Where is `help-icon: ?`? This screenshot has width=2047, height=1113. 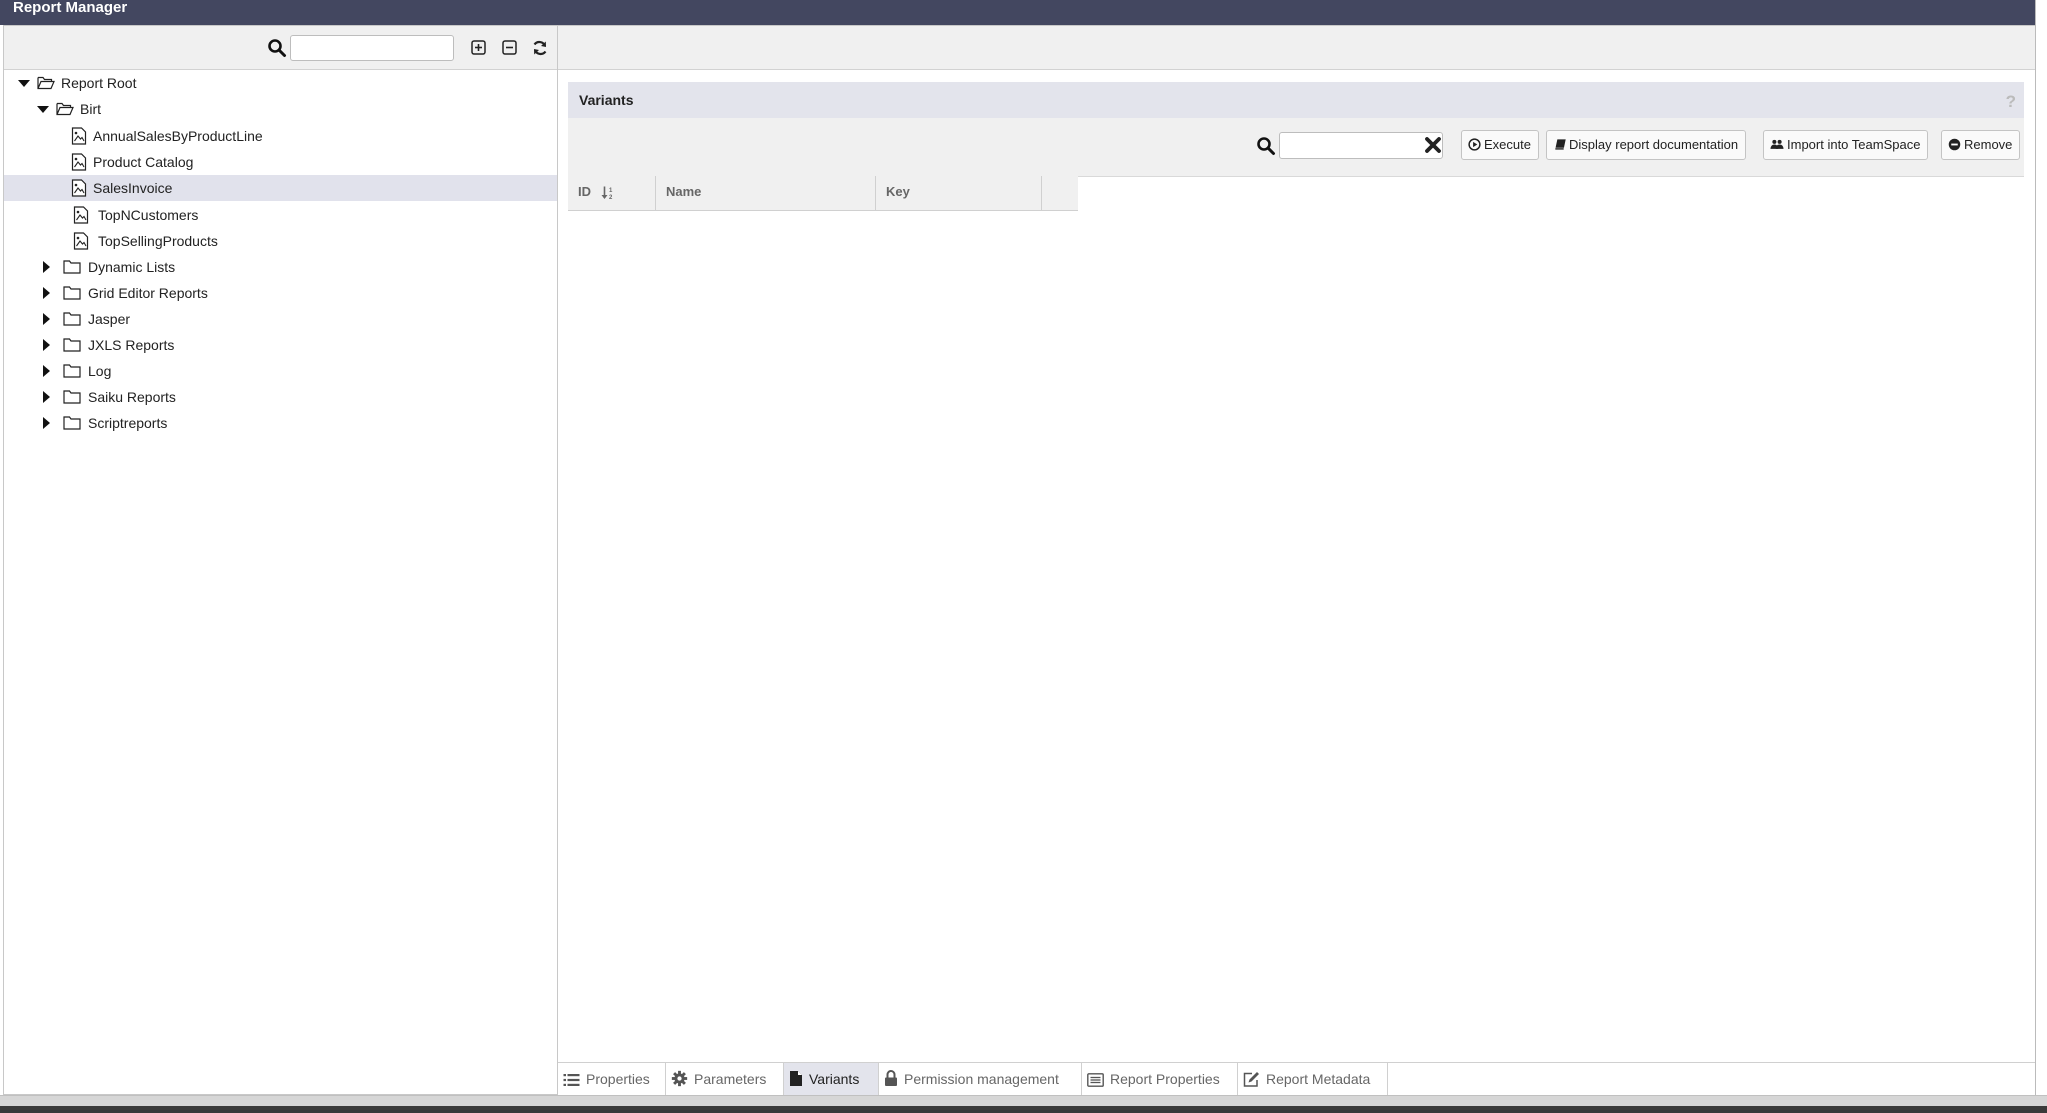 help-icon: ? is located at coordinates (2011, 102).